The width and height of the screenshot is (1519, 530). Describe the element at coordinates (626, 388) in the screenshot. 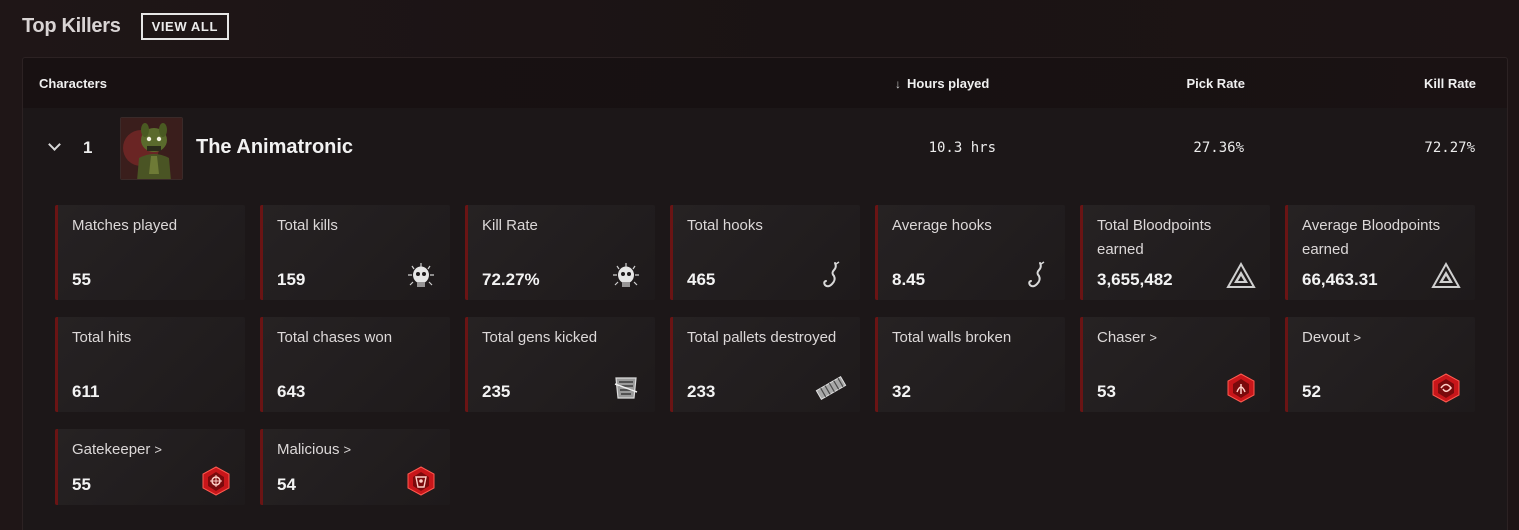

I see `generator-icon` at that location.